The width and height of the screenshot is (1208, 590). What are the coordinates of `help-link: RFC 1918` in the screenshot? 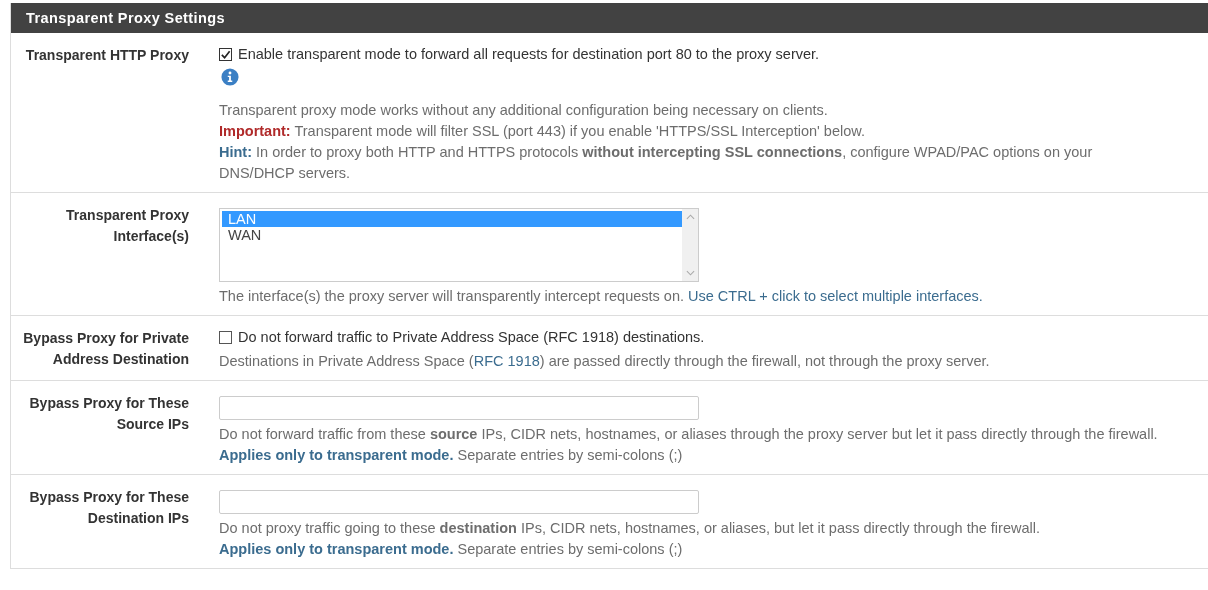 It's located at (506, 361).